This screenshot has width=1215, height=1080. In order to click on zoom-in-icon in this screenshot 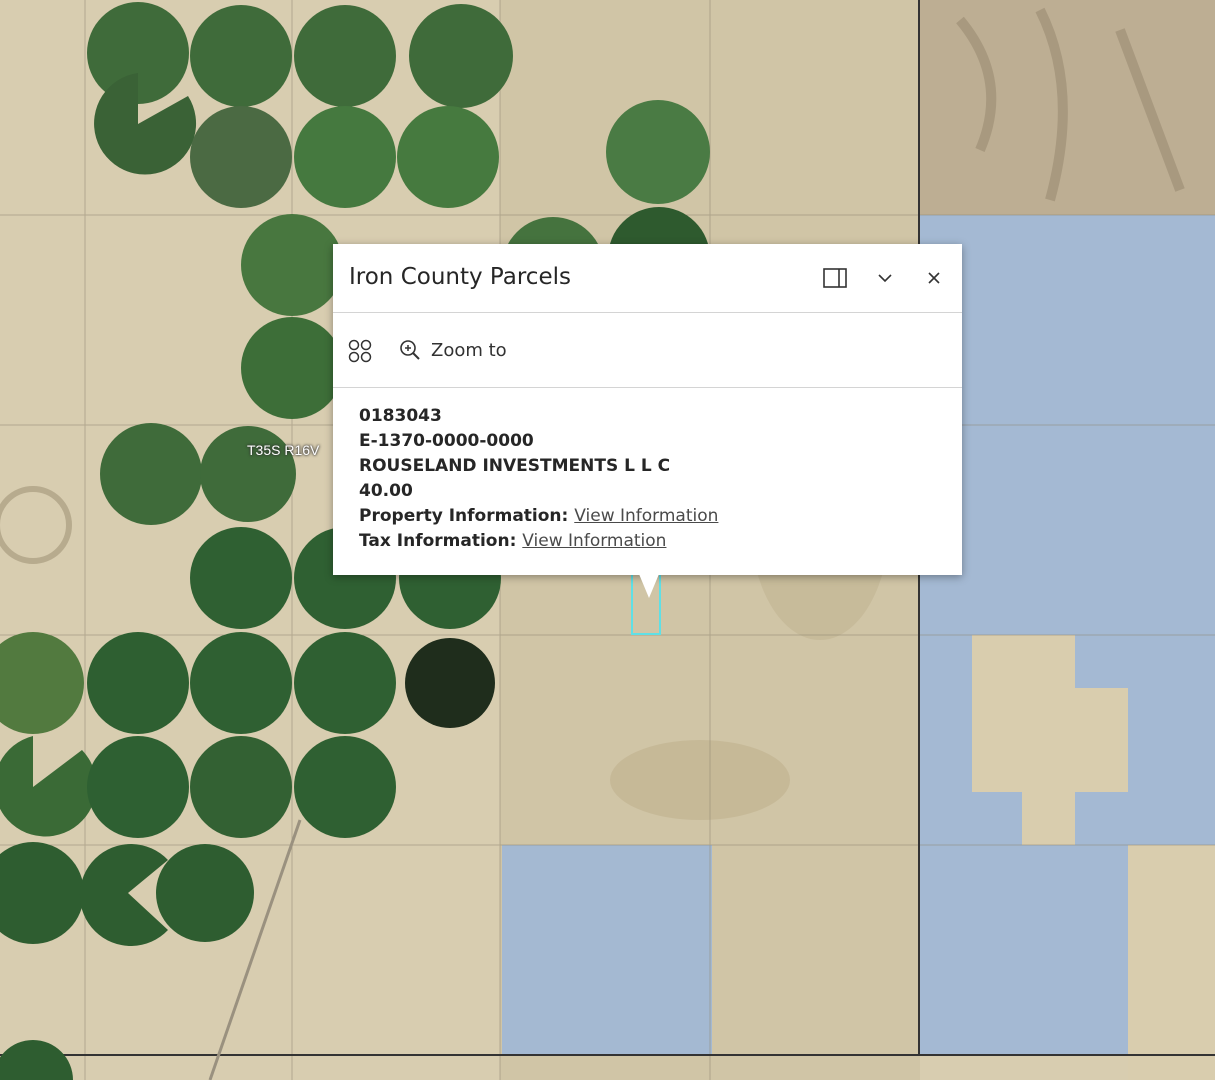, I will do `click(410, 350)`.